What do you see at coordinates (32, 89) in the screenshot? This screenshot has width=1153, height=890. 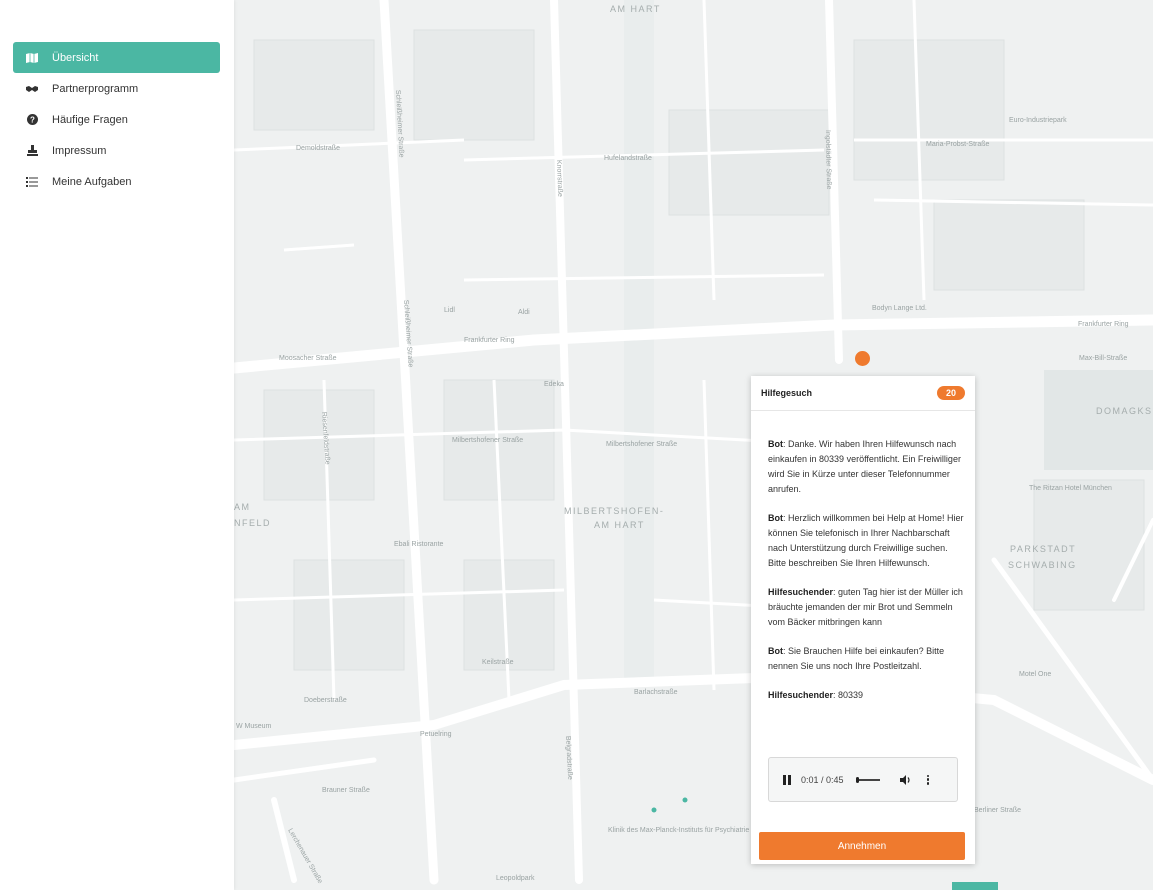 I see `handshake-icon` at bounding box center [32, 89].